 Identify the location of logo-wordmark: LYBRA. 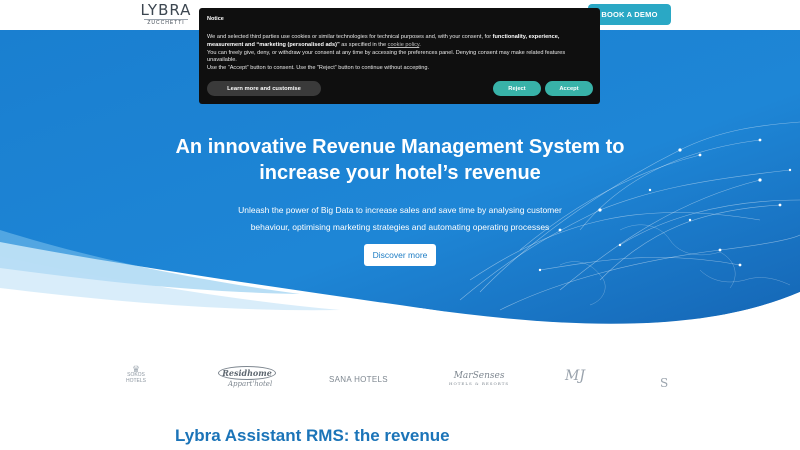
(166, 10).